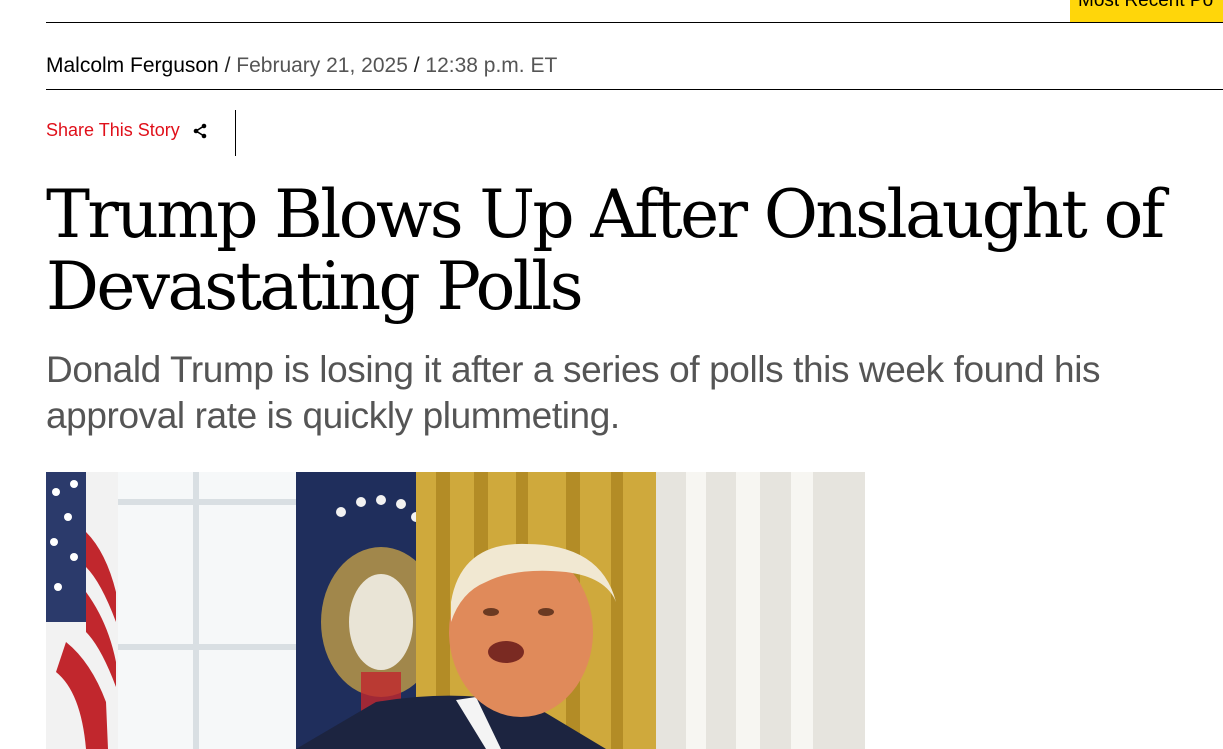  I want to click on author-link: Malcolm Ferguson, so click(132, 65).